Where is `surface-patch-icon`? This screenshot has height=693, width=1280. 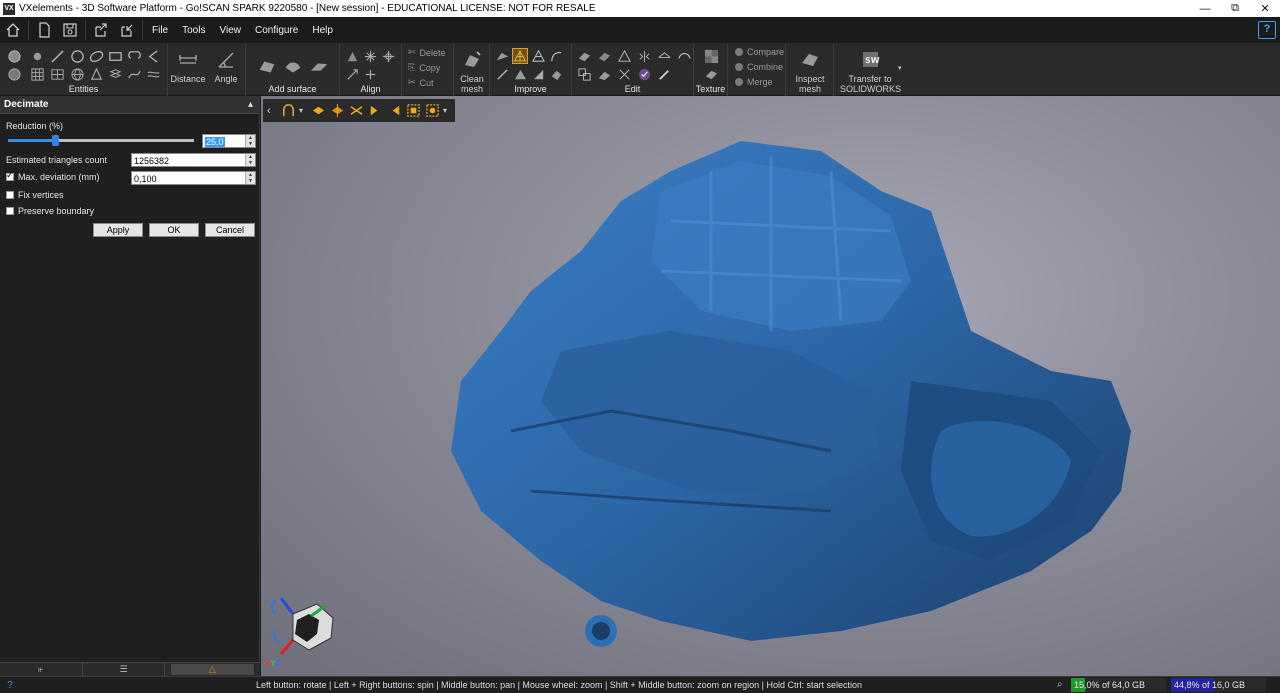
surface-patch-icon is located at coordinates (267, 67).